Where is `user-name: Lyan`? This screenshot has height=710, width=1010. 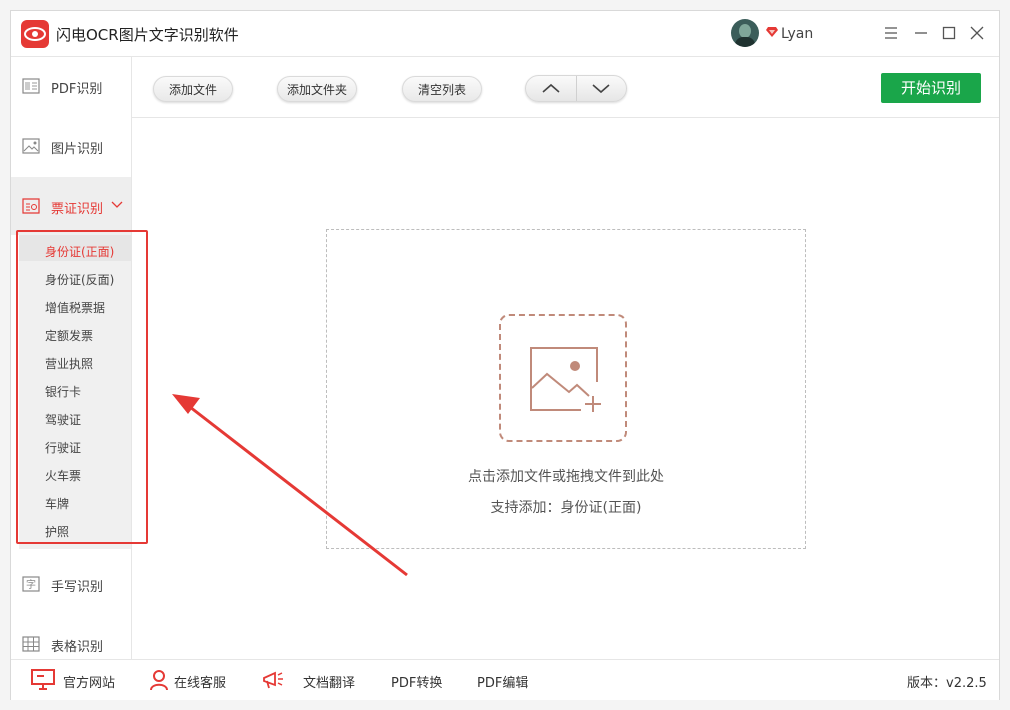 user-name: Lyan is located at coordinates (797, 34).